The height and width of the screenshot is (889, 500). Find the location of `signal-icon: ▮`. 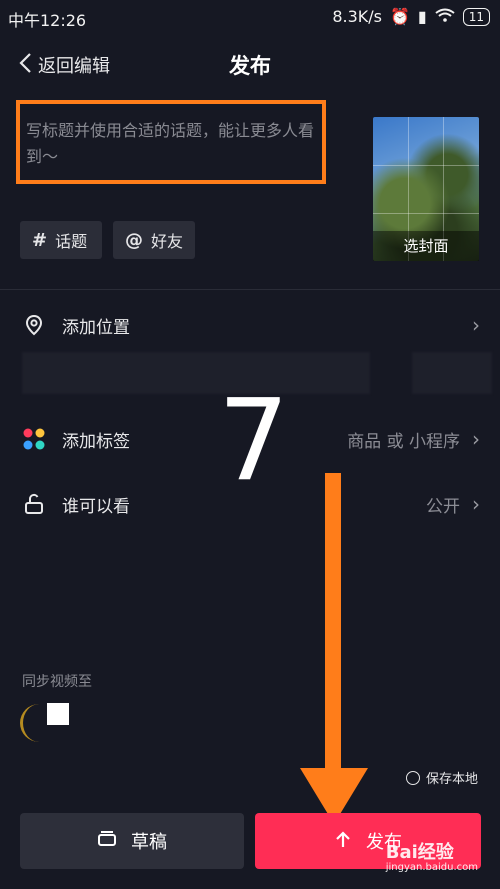

signal-icon: ▮ is located at coordinates (422, 16).